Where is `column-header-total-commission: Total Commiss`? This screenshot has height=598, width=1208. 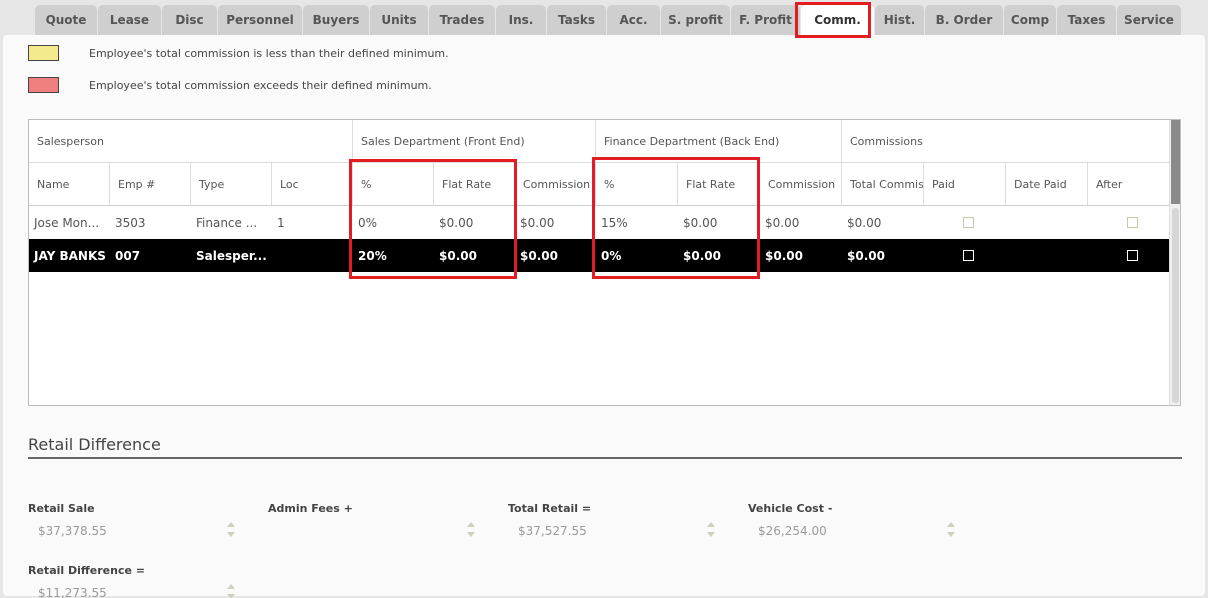 column-header-total-commission: Total Commiss is located at coordinates (883, 184).